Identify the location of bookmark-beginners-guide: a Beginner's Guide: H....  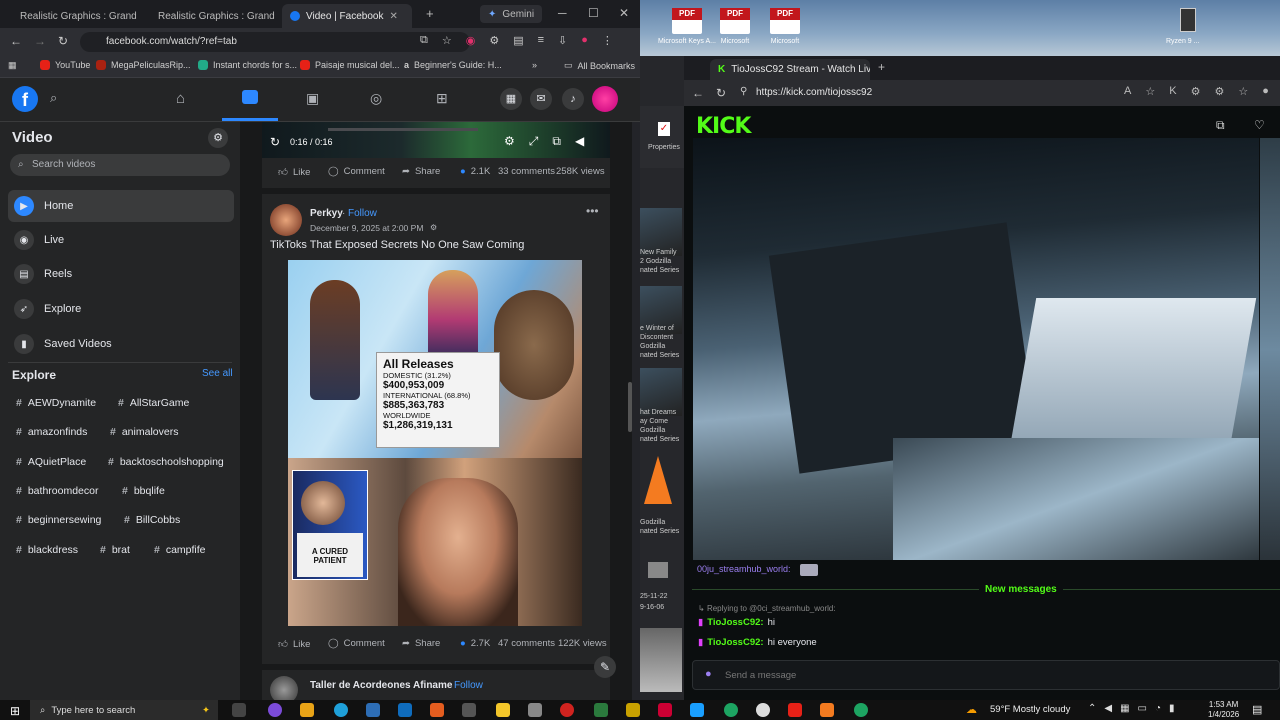
(453, 65).